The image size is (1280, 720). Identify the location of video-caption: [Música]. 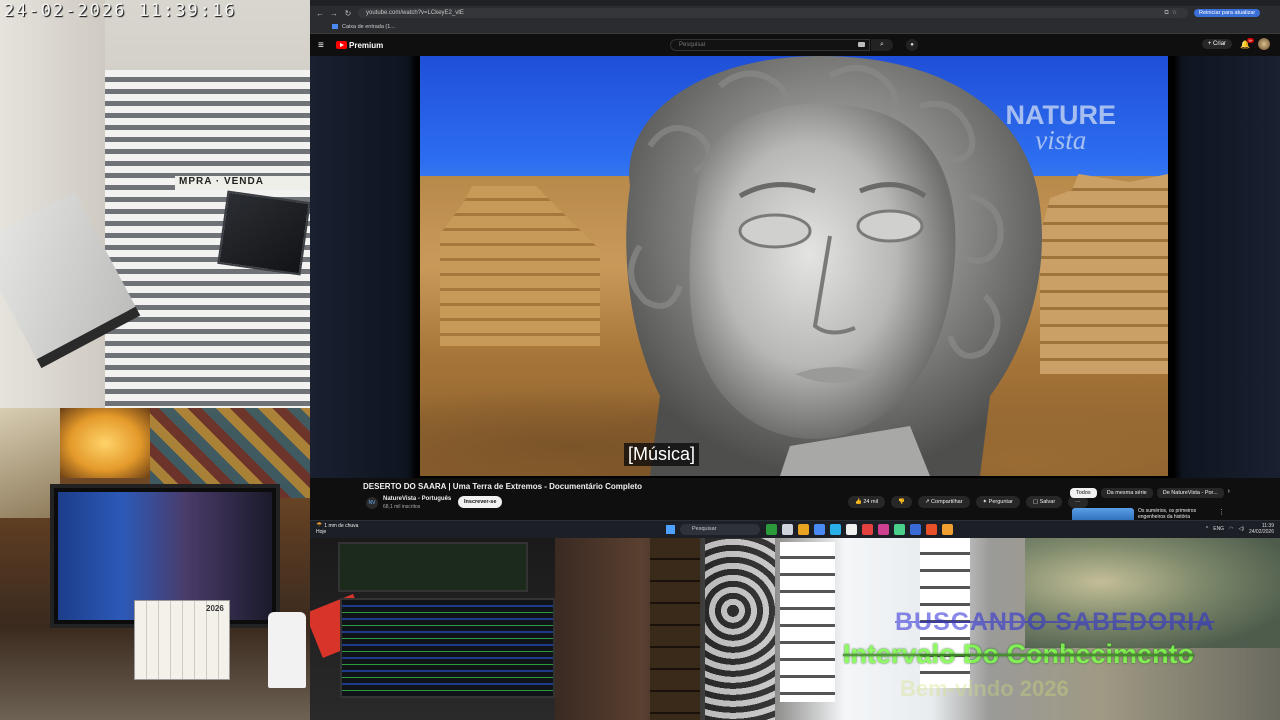
(662, 454).